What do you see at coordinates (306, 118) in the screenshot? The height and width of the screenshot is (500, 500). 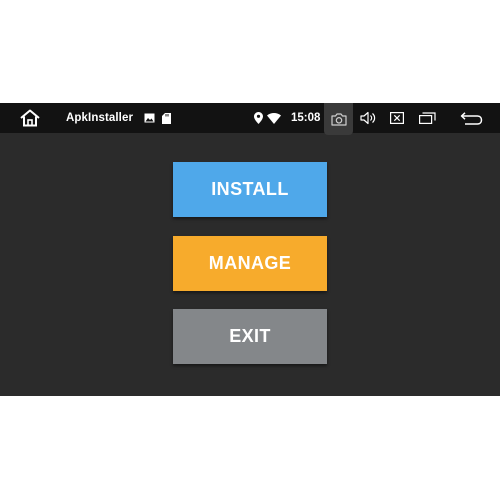 I see `clock: 15:08` at bounding box center [306, 118].